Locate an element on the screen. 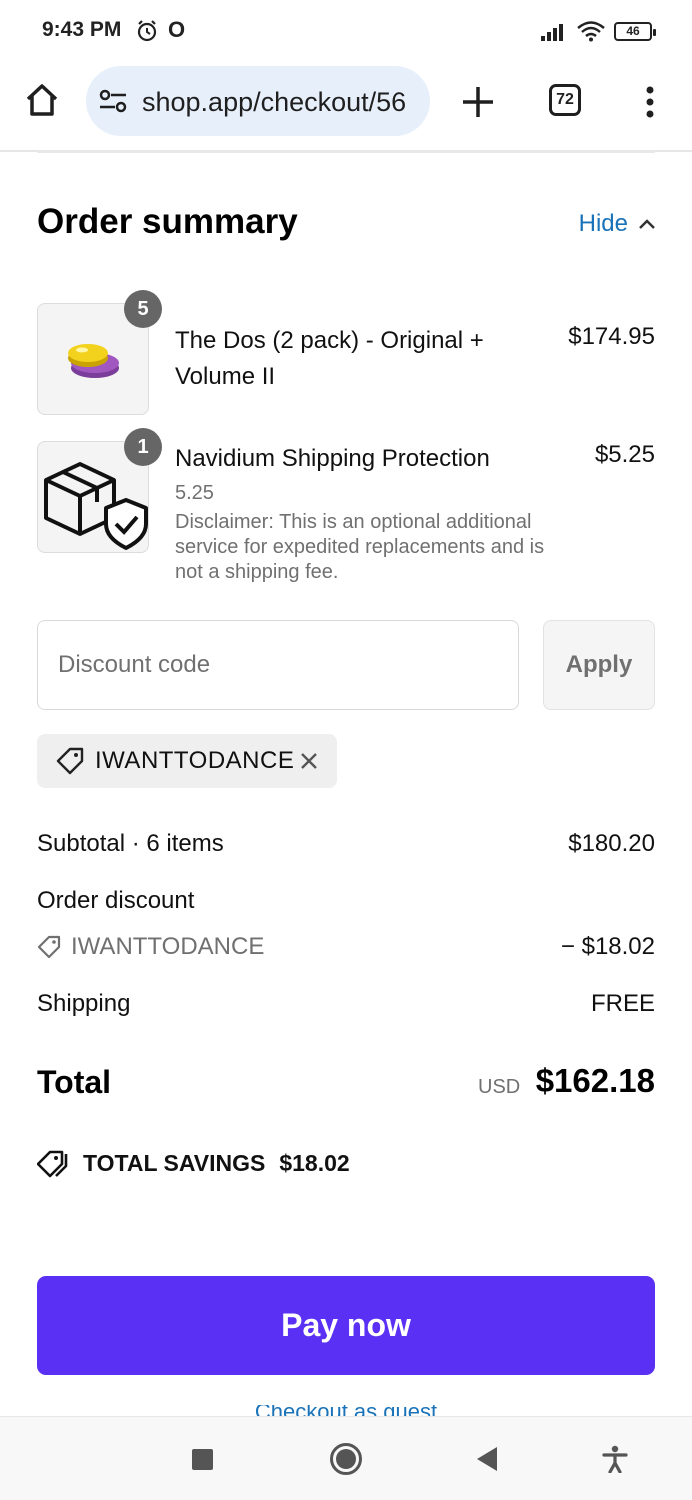 The image size is (692, 1500). home-nav-icon is located at coordinates (346, 1459).